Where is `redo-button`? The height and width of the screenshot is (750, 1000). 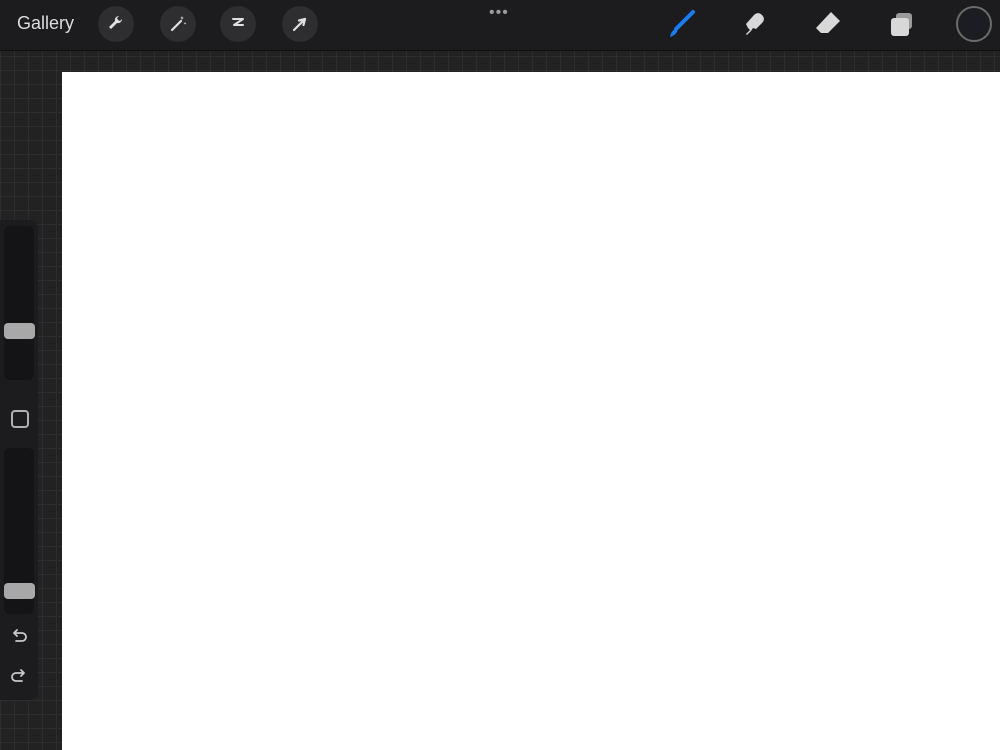
redo-button is located at coordinates (19, 677).